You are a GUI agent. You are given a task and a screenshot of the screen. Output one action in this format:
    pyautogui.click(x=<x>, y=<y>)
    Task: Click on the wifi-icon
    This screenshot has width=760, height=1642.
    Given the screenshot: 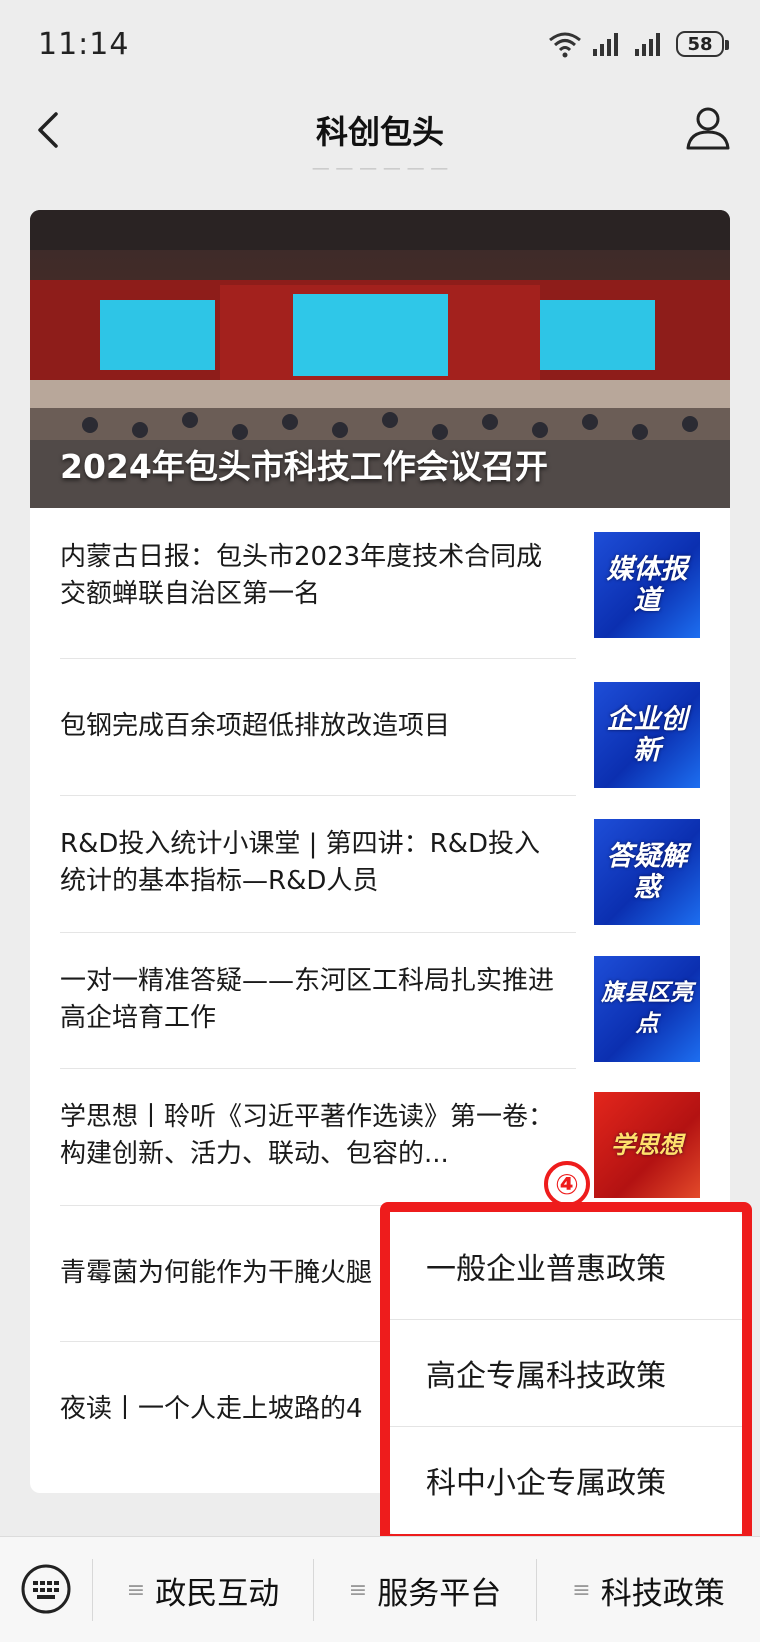 What is the action you would take?
    pyautogui.click(x=565, y=45)
    